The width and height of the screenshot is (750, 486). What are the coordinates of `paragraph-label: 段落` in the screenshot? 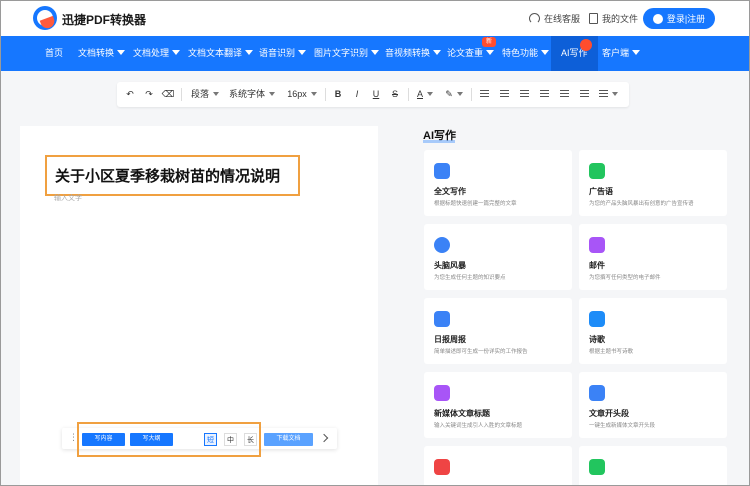 It's located at (199, 94).